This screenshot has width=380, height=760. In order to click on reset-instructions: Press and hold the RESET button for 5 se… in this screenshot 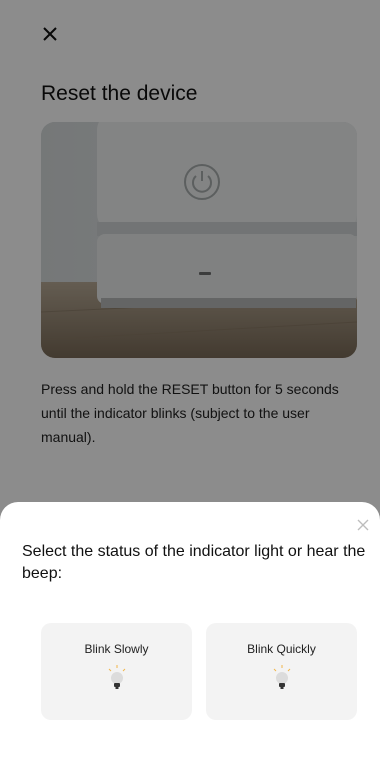, I will do `click(190, 413)`.